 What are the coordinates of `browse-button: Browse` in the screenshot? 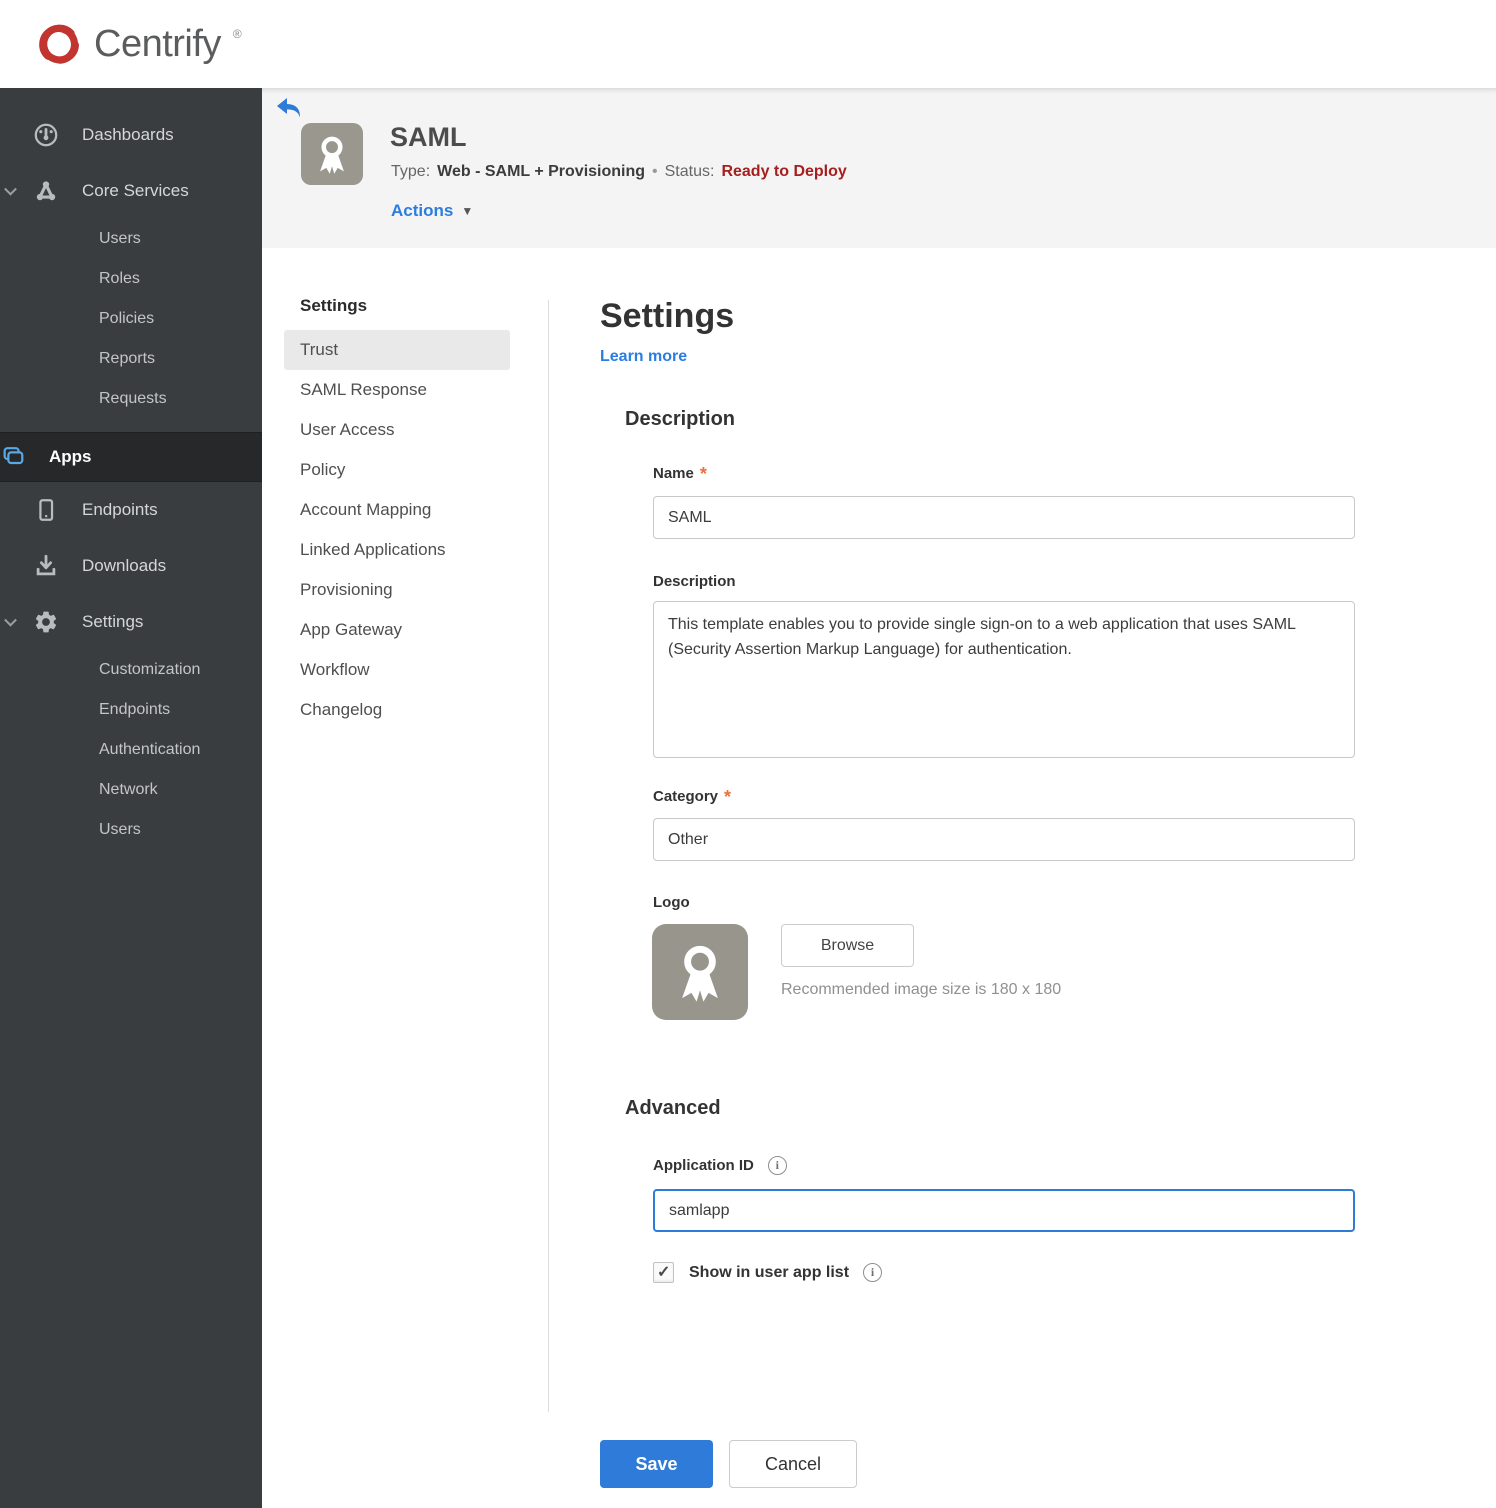 It's located at (847, 945).